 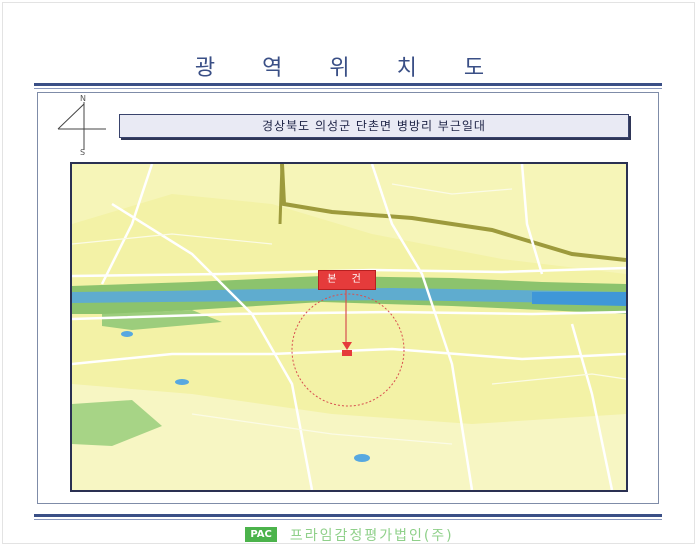 What do you see at coordinates (371, 535) in the screenshot?
I see `company-name: 프라임감정평가법인(주)` at bounding box center [371, 535].